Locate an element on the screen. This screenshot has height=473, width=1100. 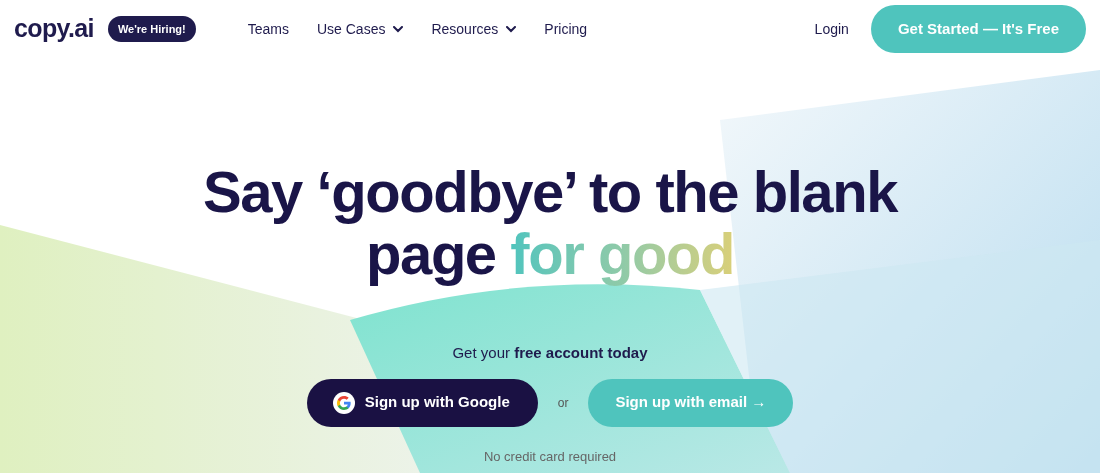
nav-link: Pricing is located at coordinates (566, 29).